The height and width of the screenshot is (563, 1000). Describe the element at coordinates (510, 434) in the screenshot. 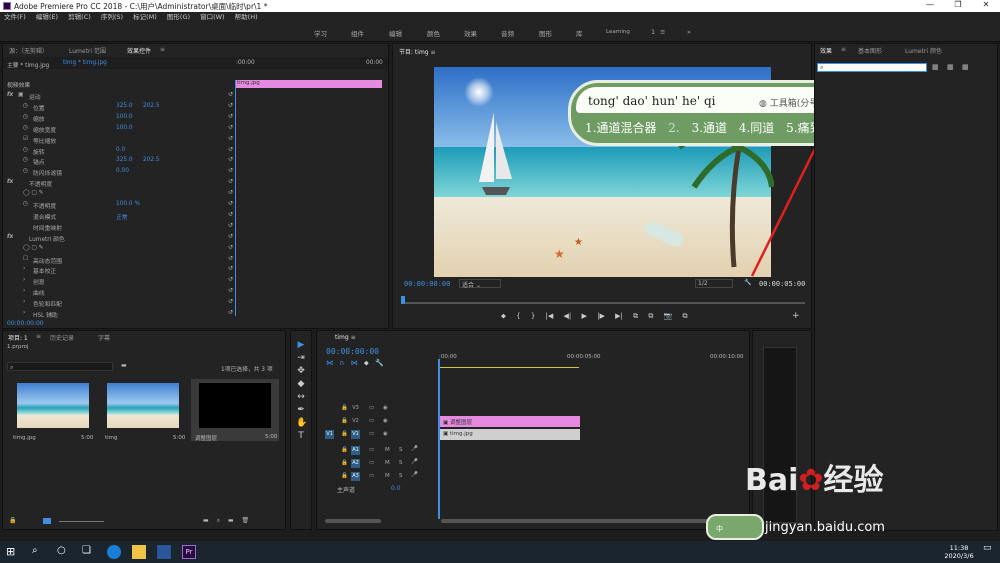

I see `timeline-clip-timg: ▣ timg.jpg` at that location.